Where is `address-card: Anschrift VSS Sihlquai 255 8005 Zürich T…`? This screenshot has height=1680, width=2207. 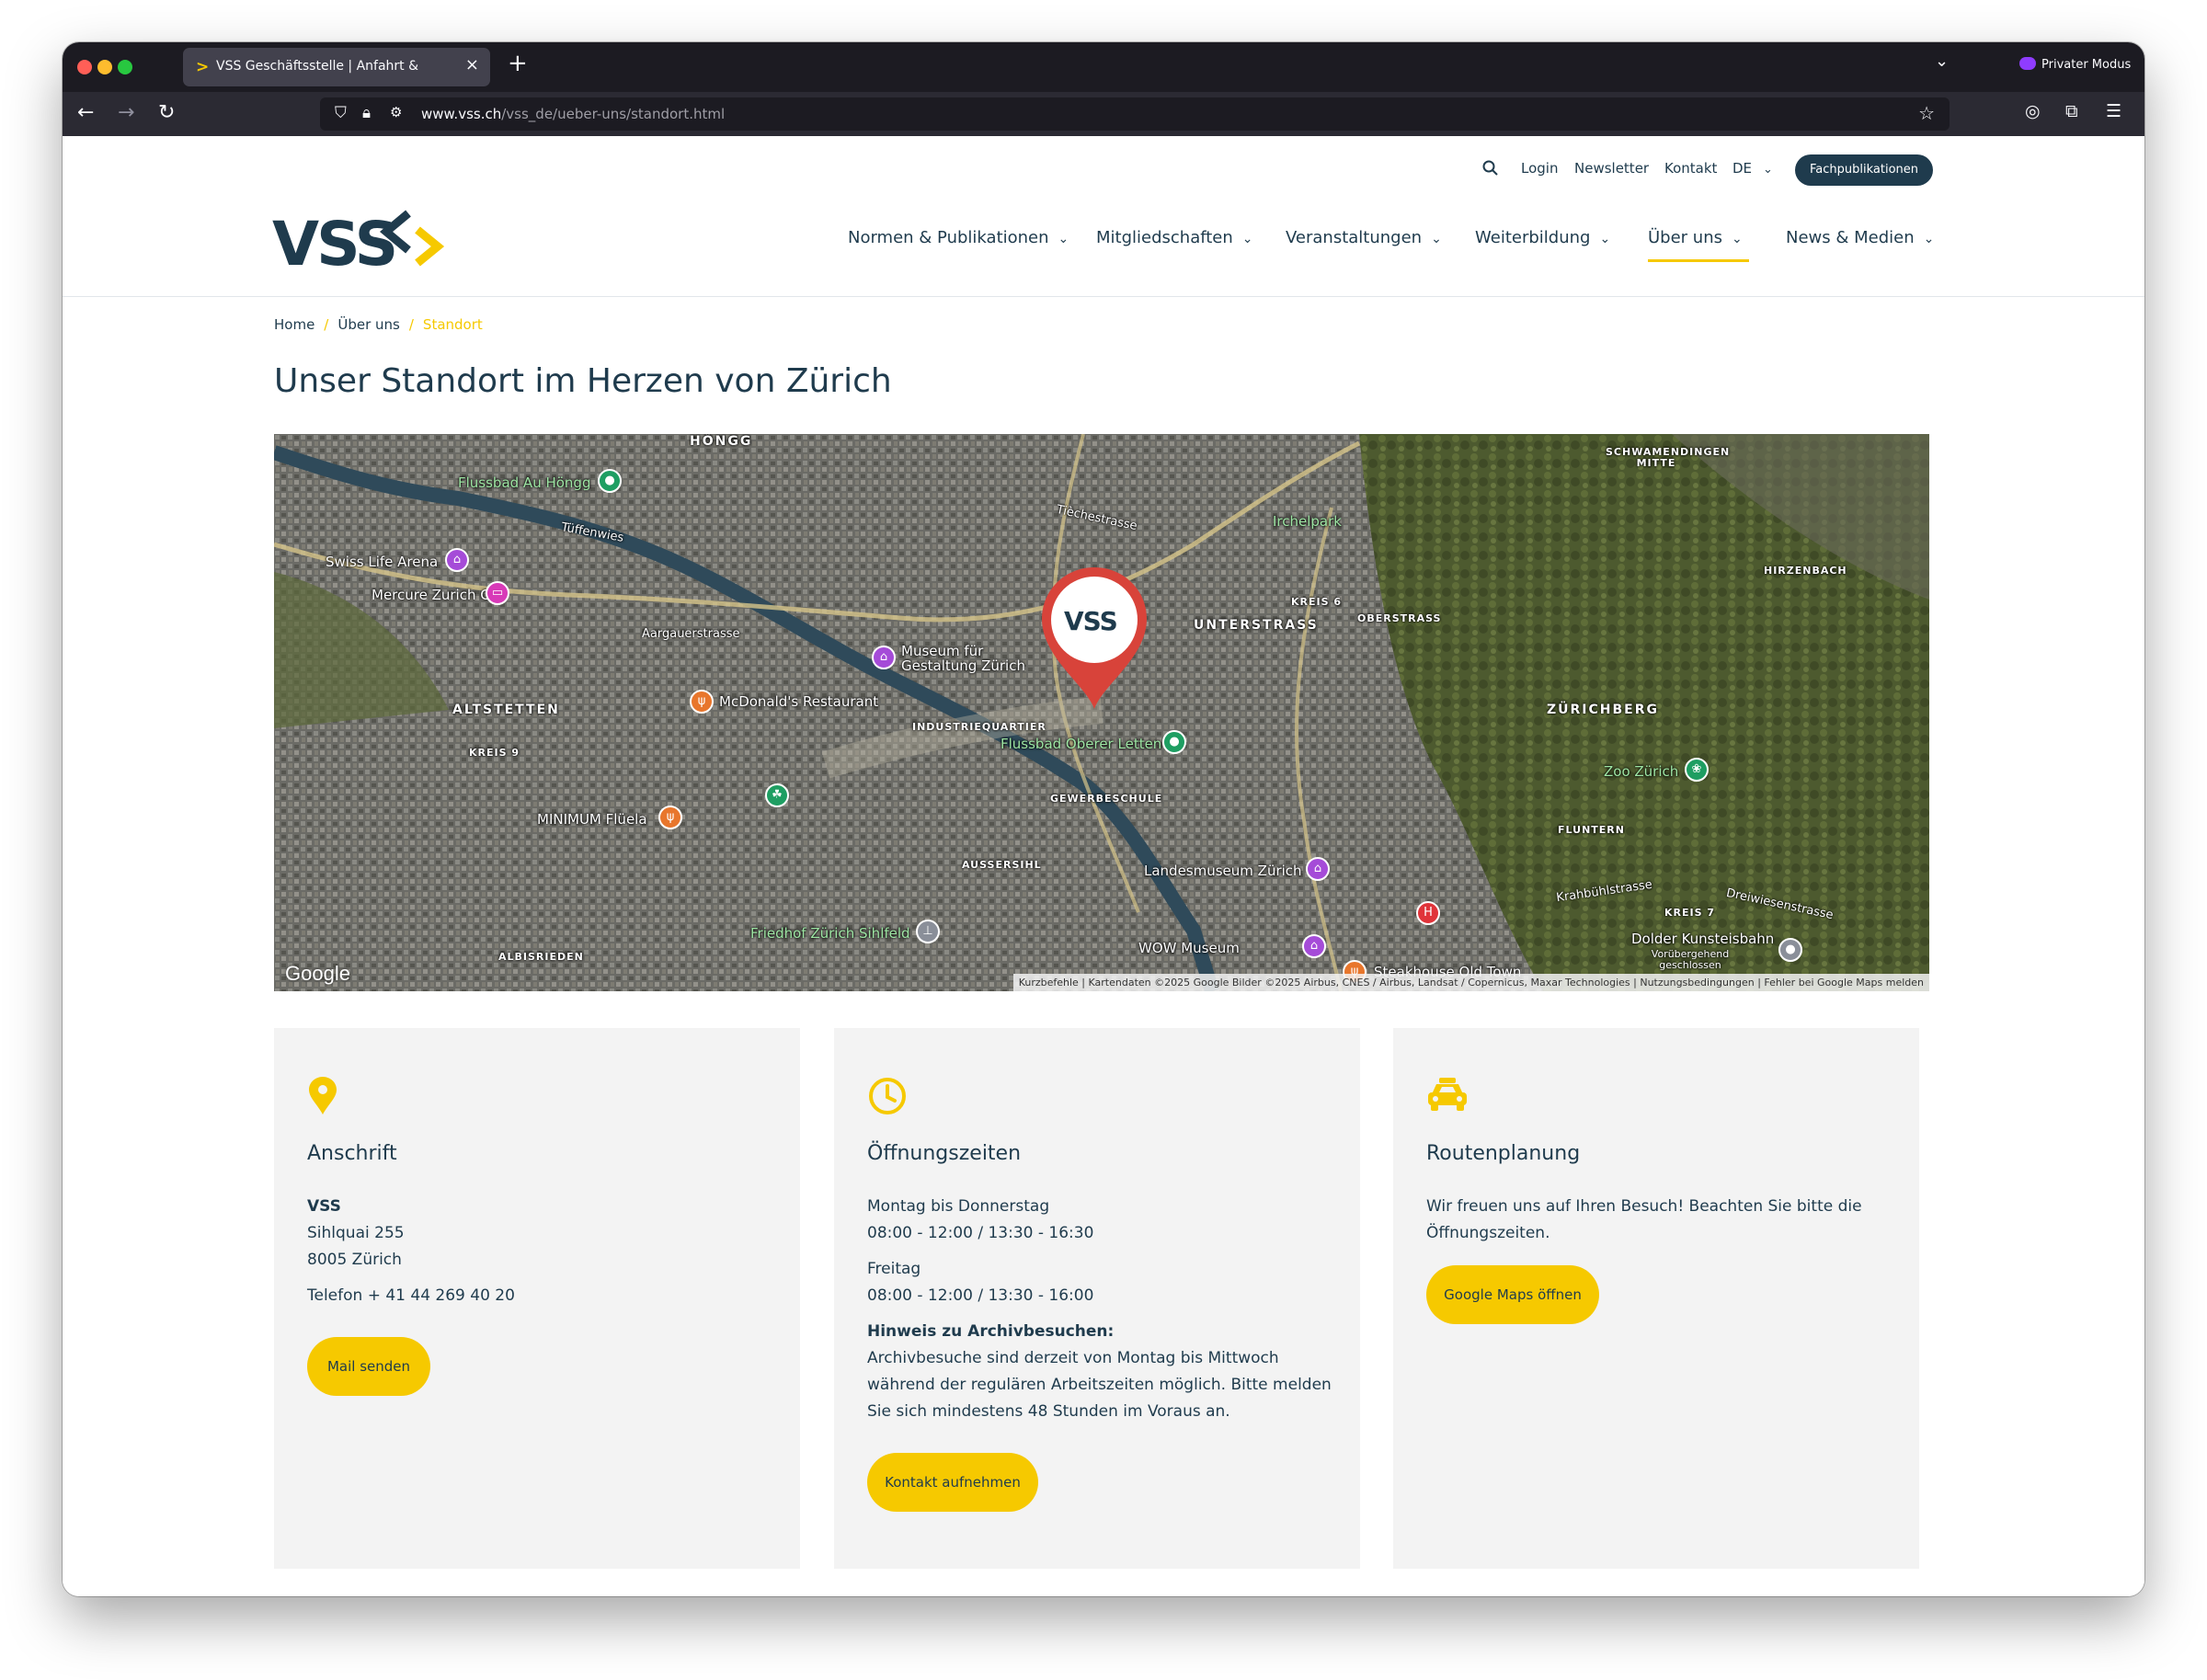
address-card: Anschrift VSS Sihlquai 255 8005 Zürich T… is located at coordinates (537, 1298).